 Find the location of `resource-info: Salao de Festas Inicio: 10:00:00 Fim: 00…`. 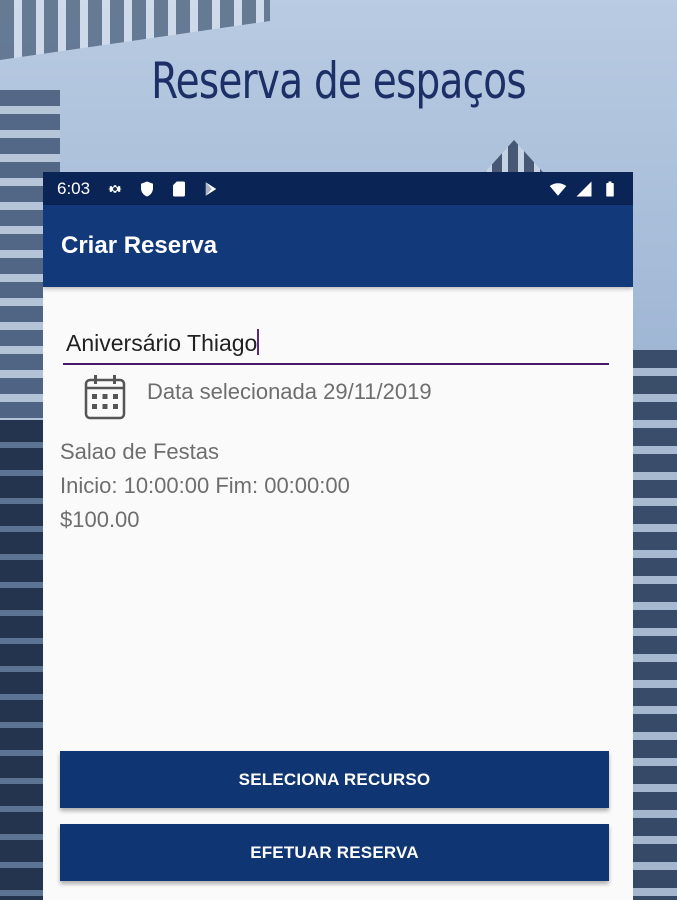

resource-info: Salao de Festas Inicio: 10:00:00 Fim: 00… is located at coordinates (205, 486).